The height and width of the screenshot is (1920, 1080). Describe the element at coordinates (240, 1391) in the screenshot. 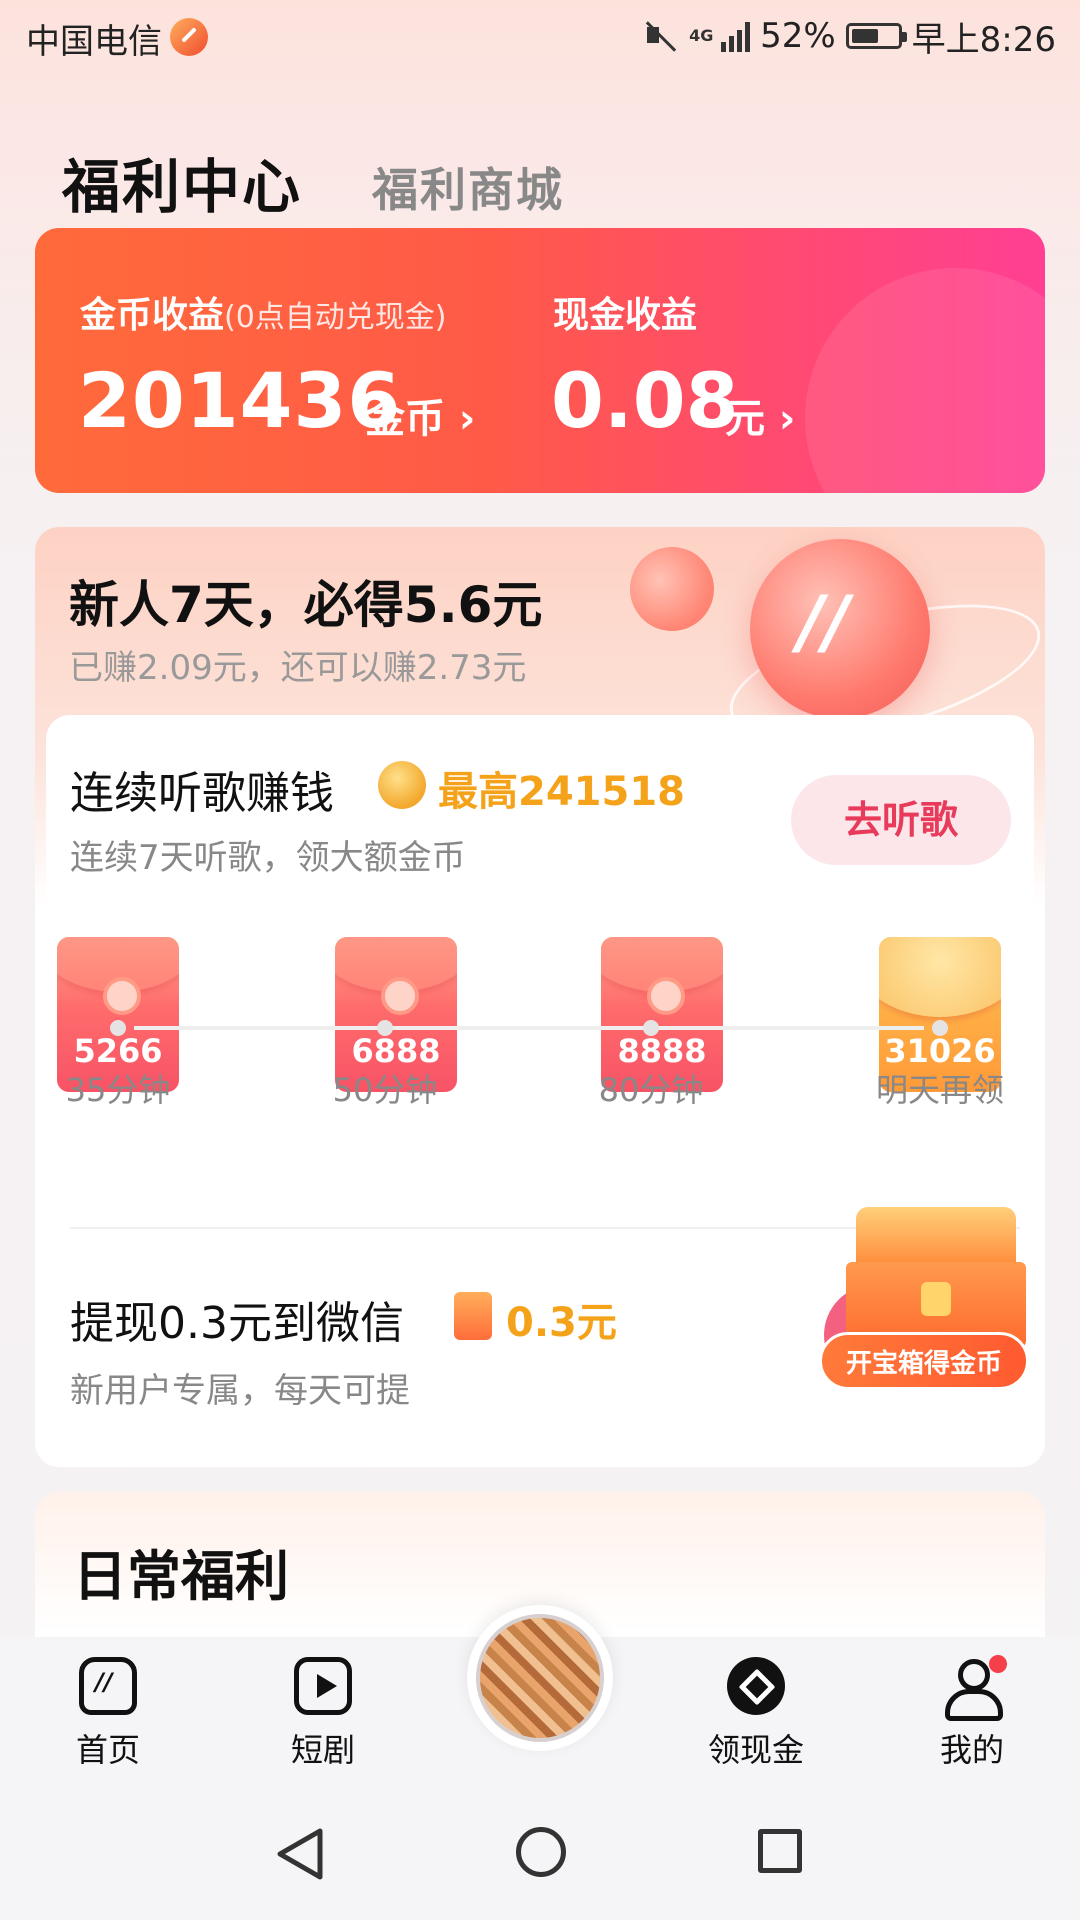

I see `withdraw-subtitle: 新用户专属，每天可提` at that location.